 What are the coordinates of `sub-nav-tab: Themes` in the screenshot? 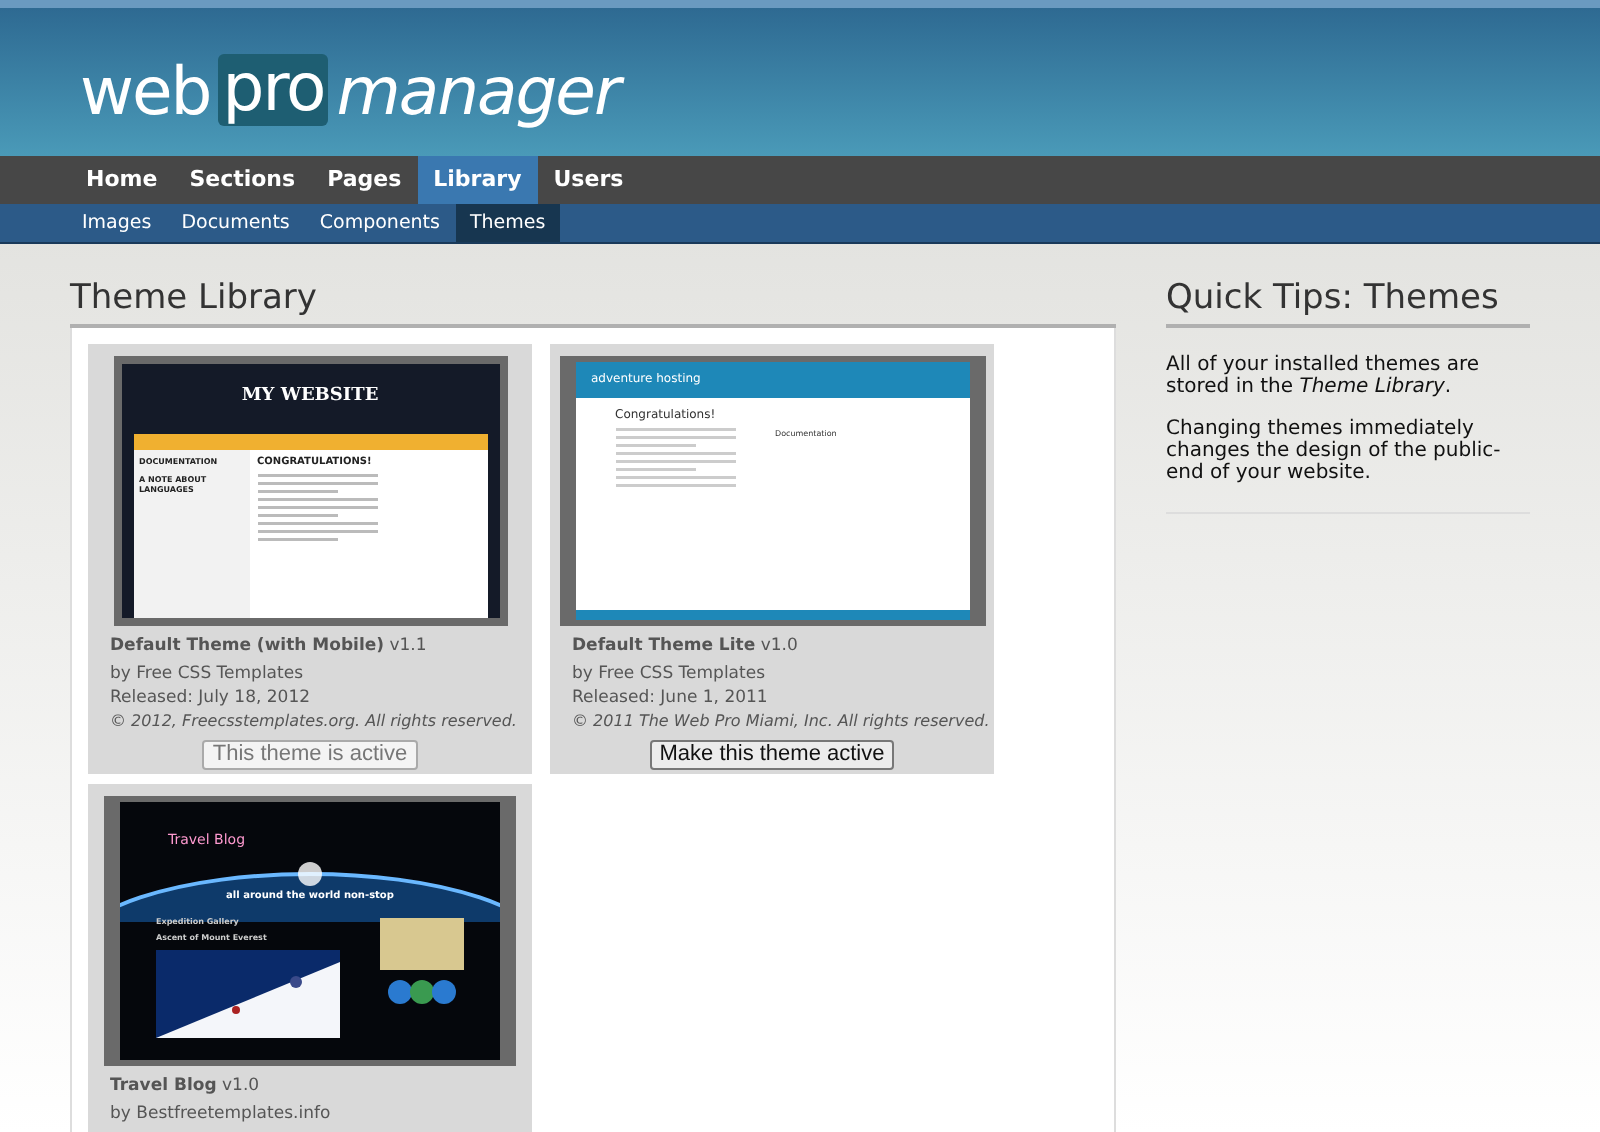 It's located at (507, 223).